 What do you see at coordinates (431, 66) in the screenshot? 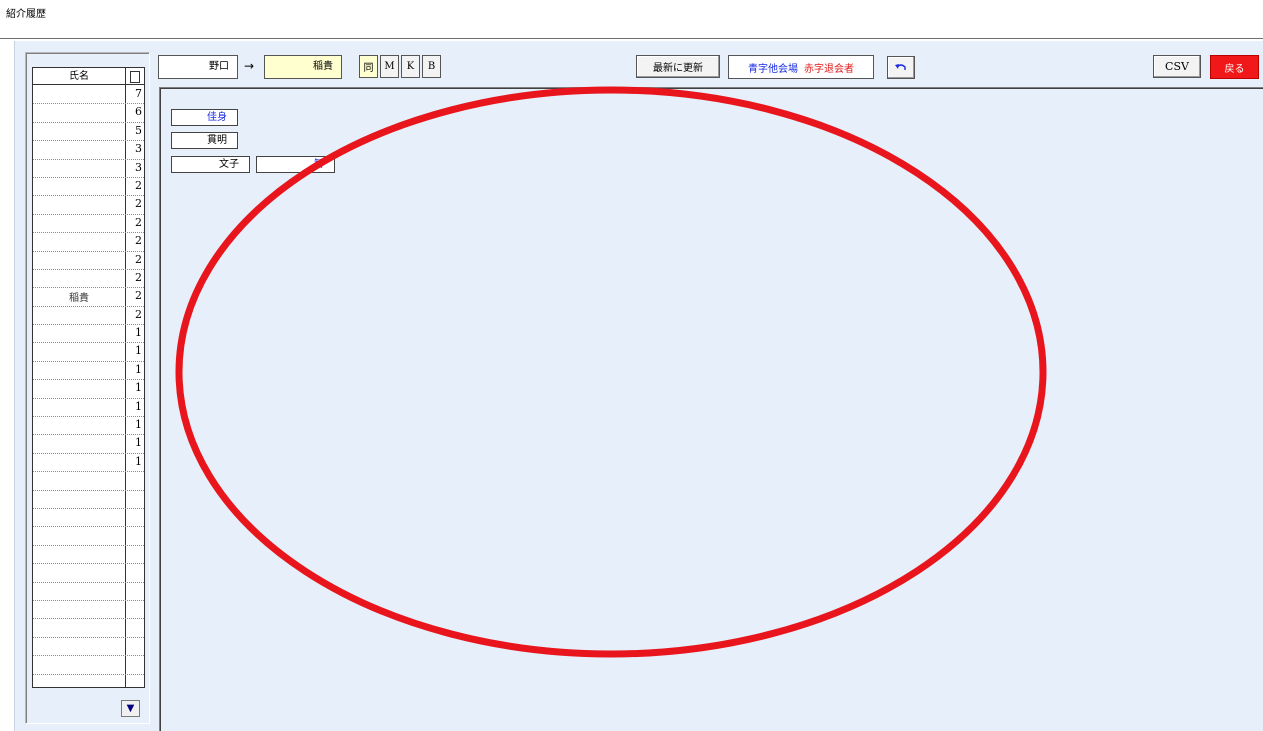
I see `filter-b-button: B` at bounding box center [431, 66].